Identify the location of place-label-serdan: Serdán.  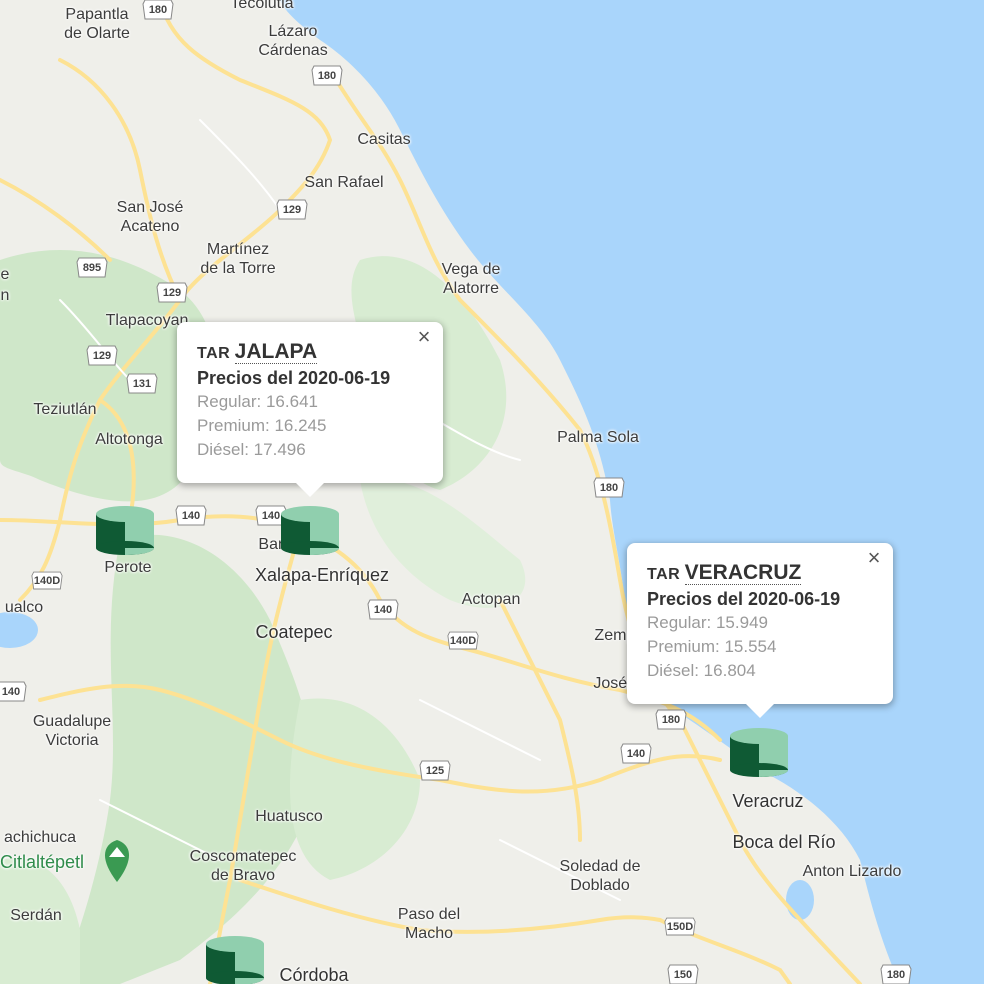
(36, 915).